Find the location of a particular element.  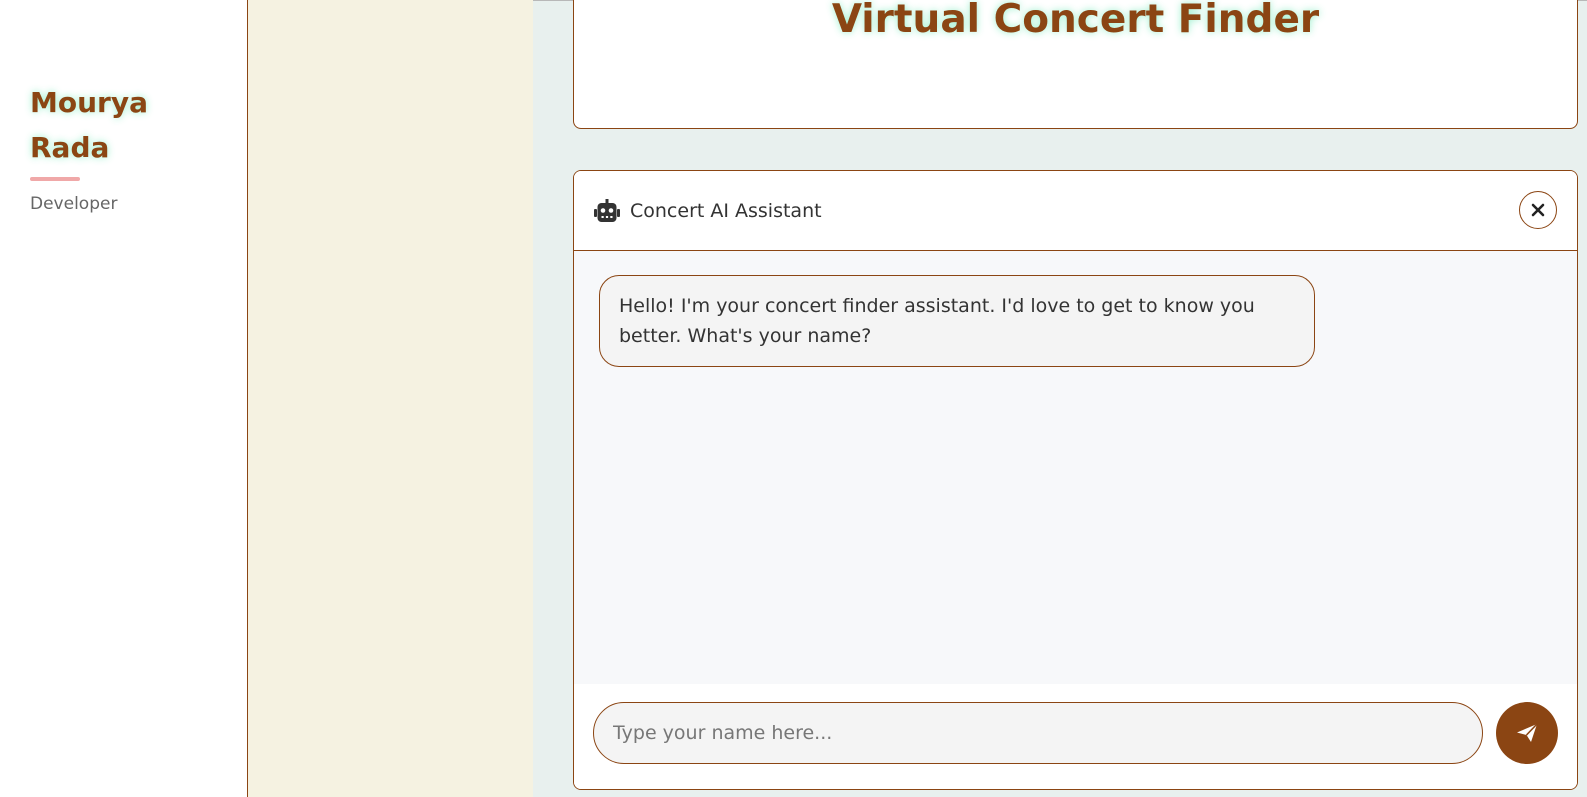

name-input is located at coordinates (1038, 733).